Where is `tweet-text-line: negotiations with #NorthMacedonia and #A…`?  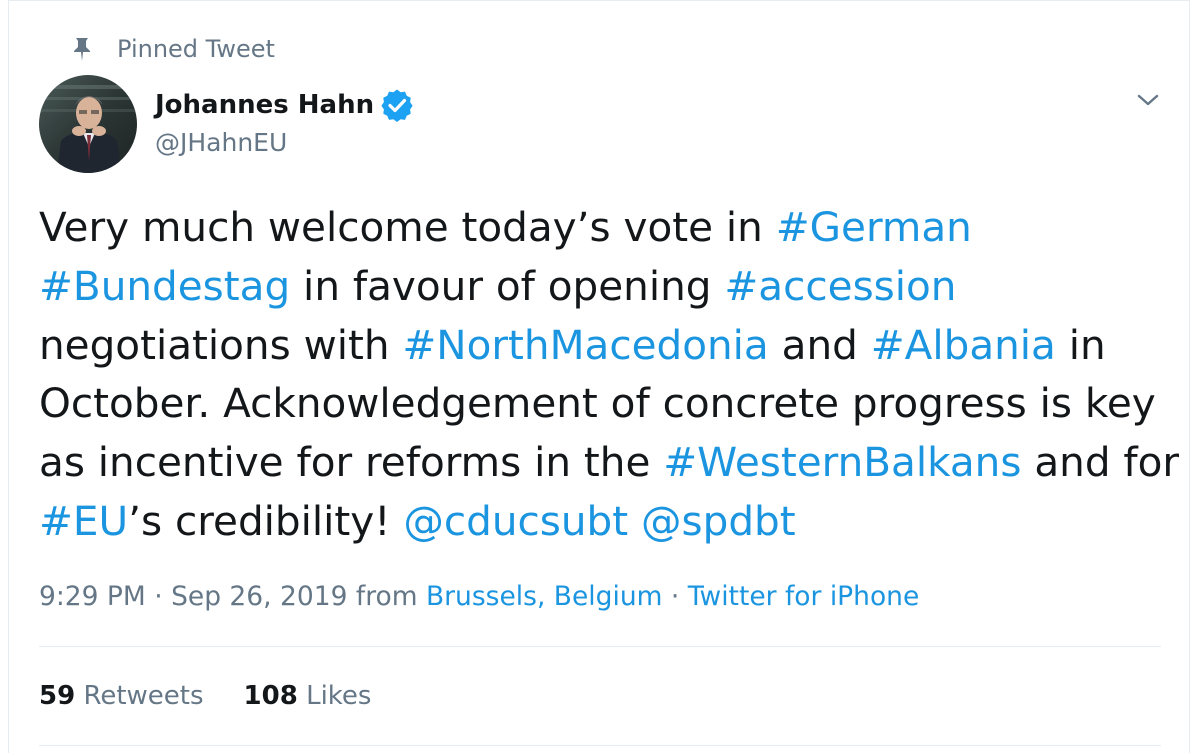 tweet-text-line: negotiations with #NorthMacedonia and #A… is located at coordinates (609, 345).